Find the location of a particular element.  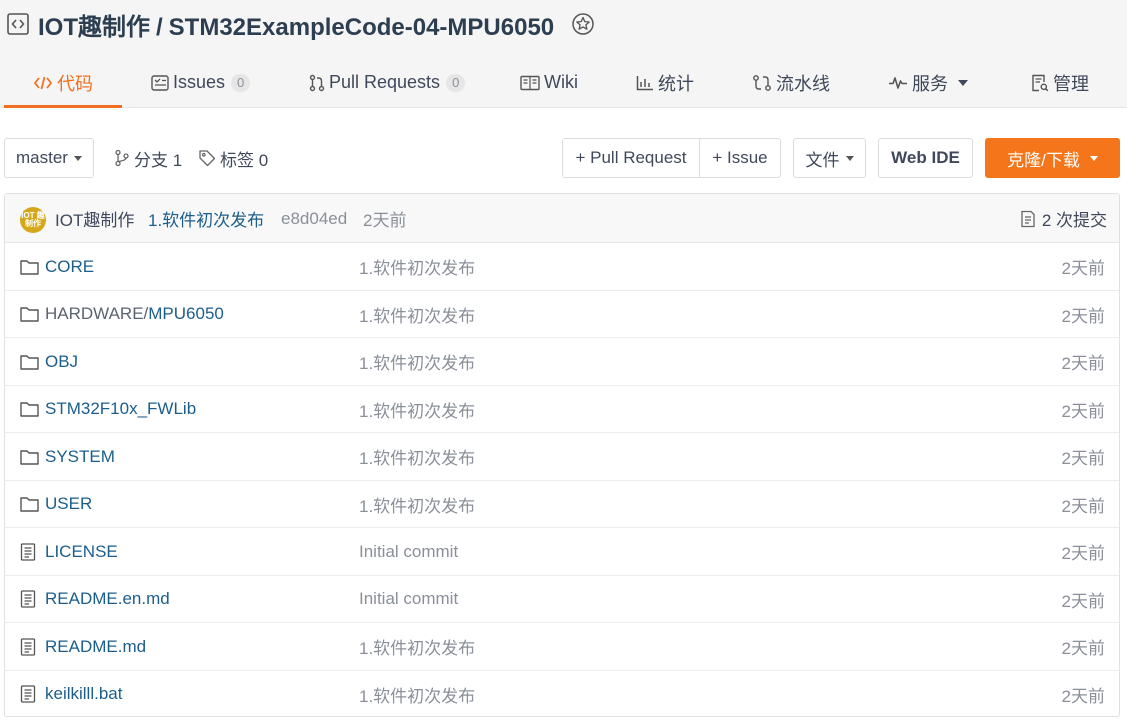

folder-link: OBJ is located at coordinates (61, 361).